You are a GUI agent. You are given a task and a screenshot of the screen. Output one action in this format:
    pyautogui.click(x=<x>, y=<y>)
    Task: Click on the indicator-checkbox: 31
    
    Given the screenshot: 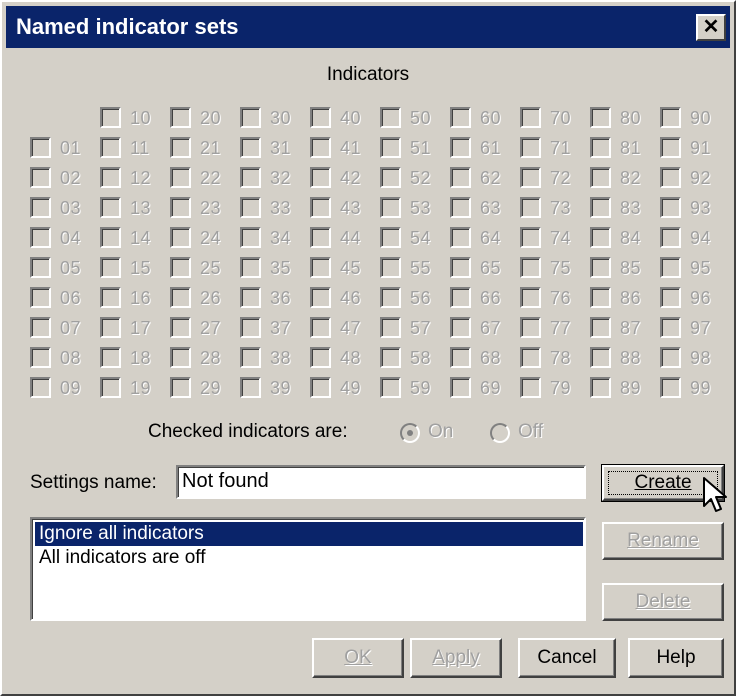 What is the action you would take?
    pyautogui.click(x=275, y=148)
    